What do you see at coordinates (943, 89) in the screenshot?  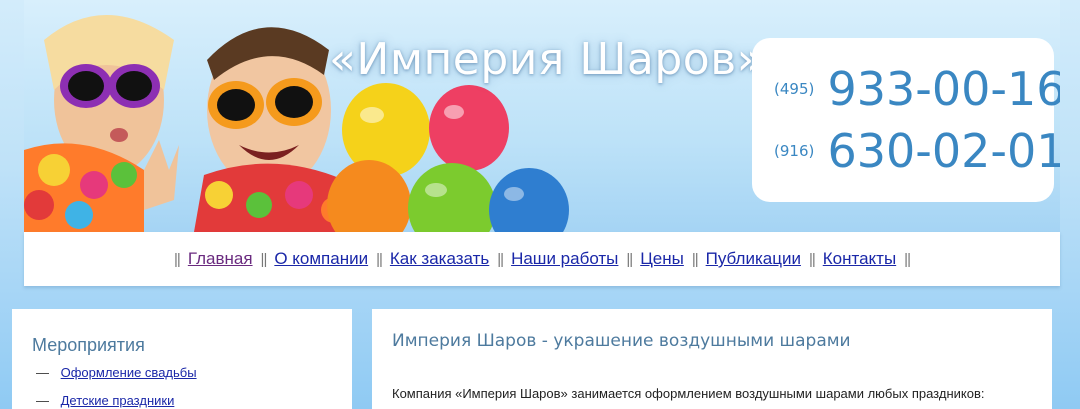 I see `phone-1-number: 933-00-16` at bounding box center [943, 89].